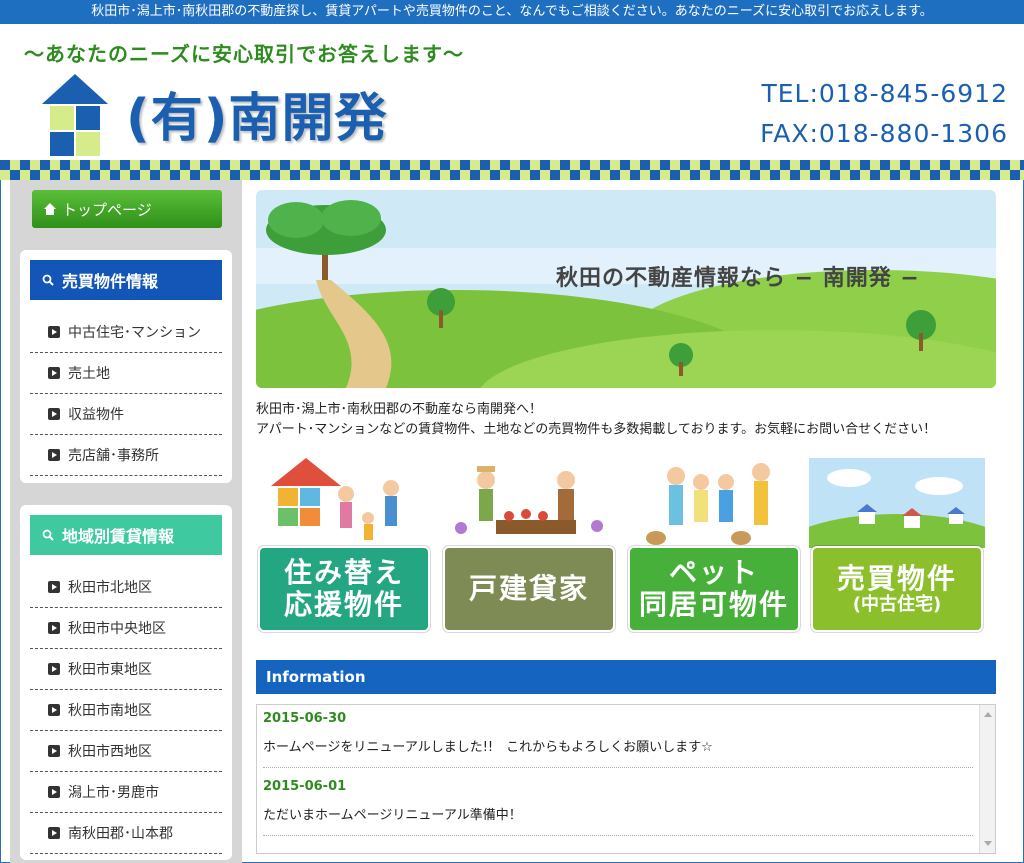  I want to click on sale-menu-box: 売買物件情報 中古住宅･マンション 売土地収益物件売店舗･事務所, so click(126, 366).